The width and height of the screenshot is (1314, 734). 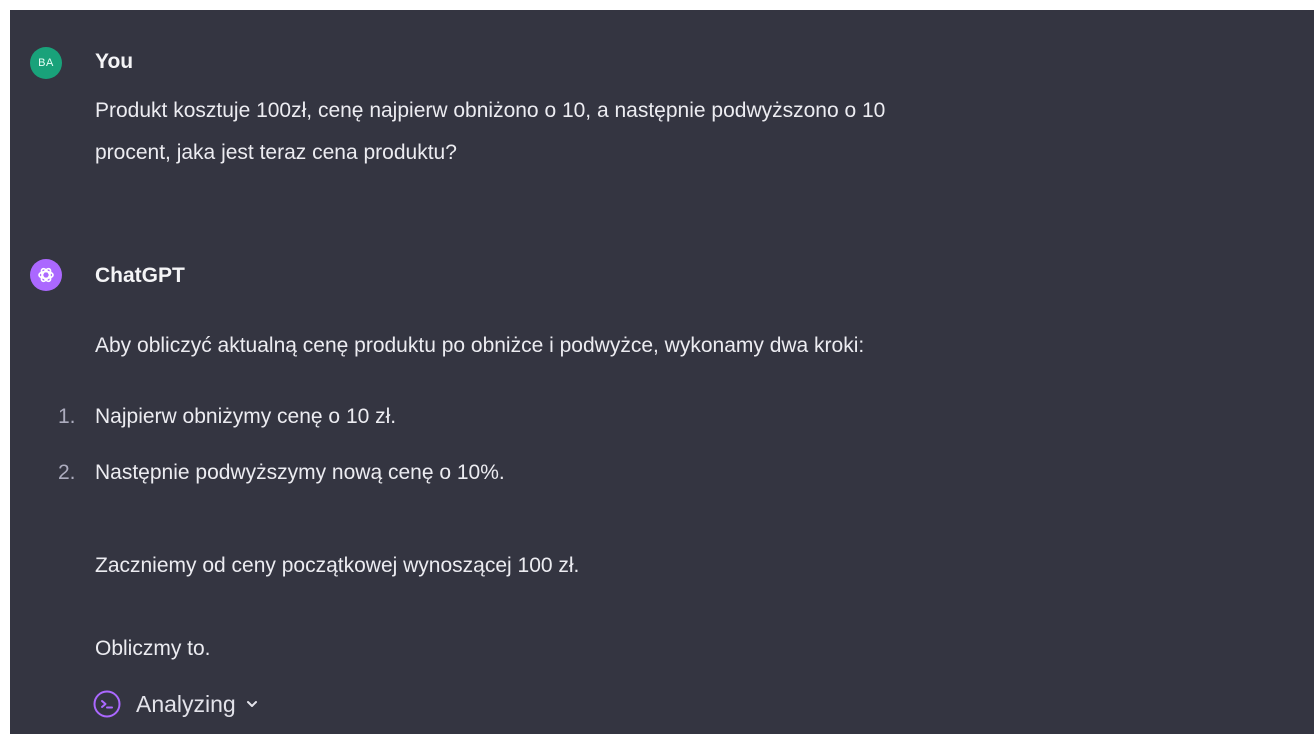 What do you see at coordinates (140, 275) in the screenshot?
I see `assistant-author-name: ChatGPT` at bounding box center [140, 275].